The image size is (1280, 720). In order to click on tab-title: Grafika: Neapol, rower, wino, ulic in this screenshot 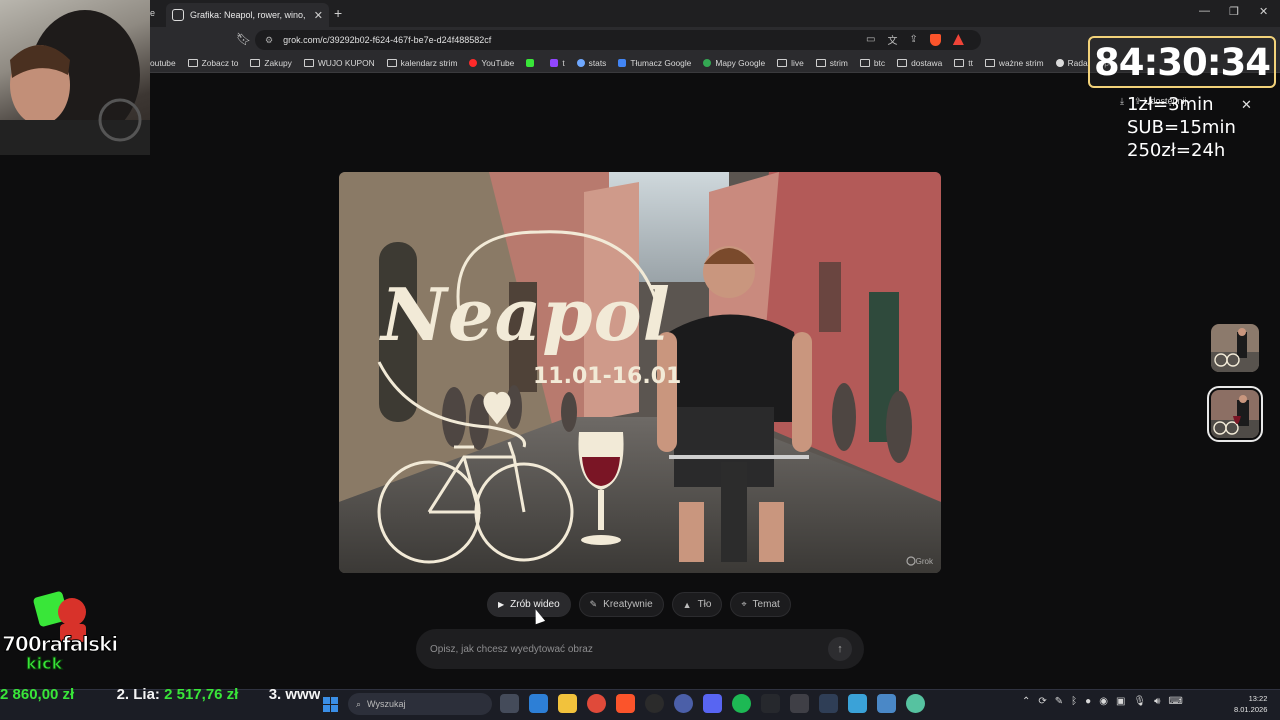, I will do `click(249, 15)`.